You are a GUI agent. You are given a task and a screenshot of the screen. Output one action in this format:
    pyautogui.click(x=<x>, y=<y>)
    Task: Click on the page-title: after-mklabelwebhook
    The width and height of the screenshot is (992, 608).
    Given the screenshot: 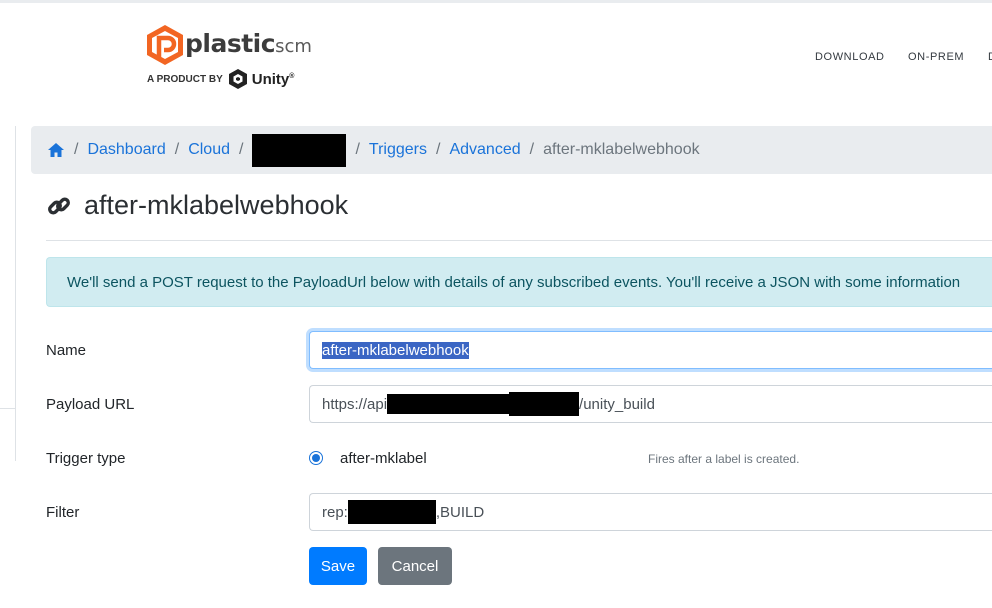 What is the action you would take?
    pyautogui.click(x=216, y=205)
    